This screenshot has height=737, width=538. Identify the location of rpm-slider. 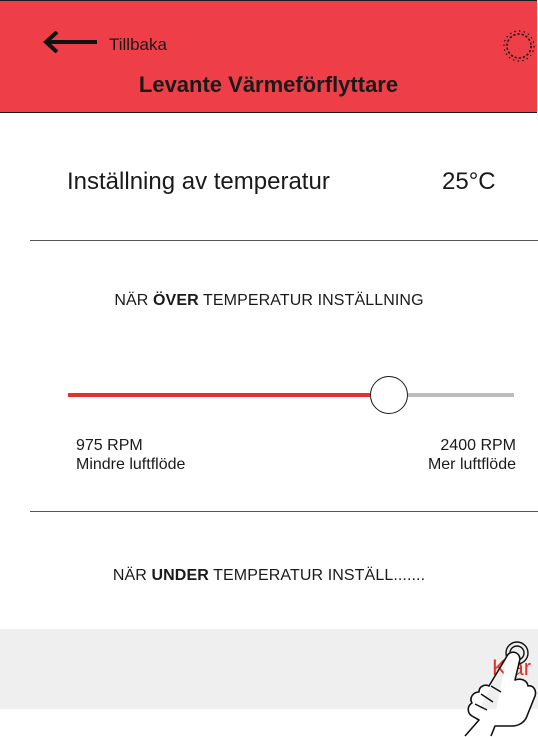
(291, 395).